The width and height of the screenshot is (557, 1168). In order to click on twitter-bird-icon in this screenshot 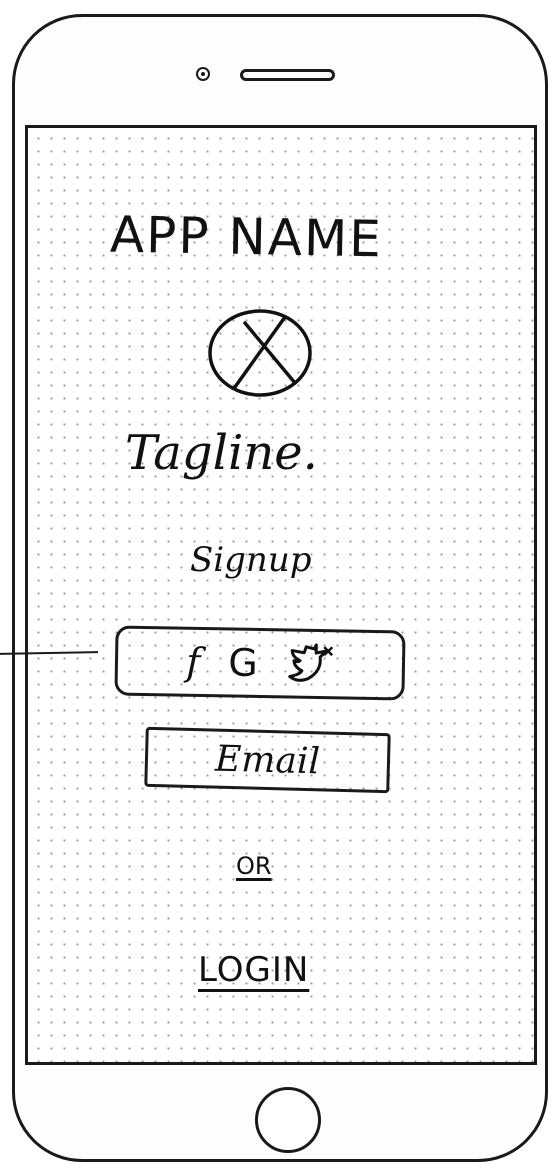, I will do `click(309, 663)`.